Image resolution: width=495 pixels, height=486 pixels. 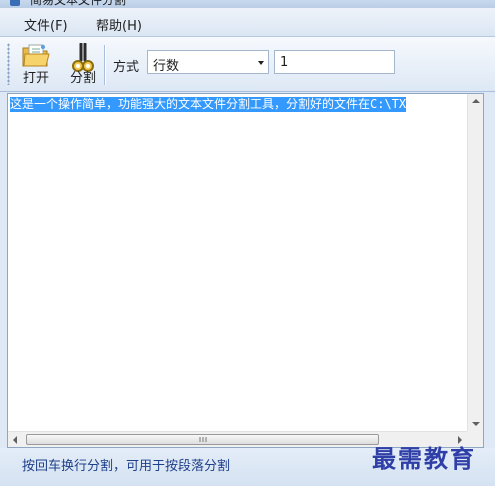 What do you see at coordinates (126, 466) in the screenshot?
I see `status-text: 按回车换行分割，可用于按段落分割` at bounding box center [126, 466].